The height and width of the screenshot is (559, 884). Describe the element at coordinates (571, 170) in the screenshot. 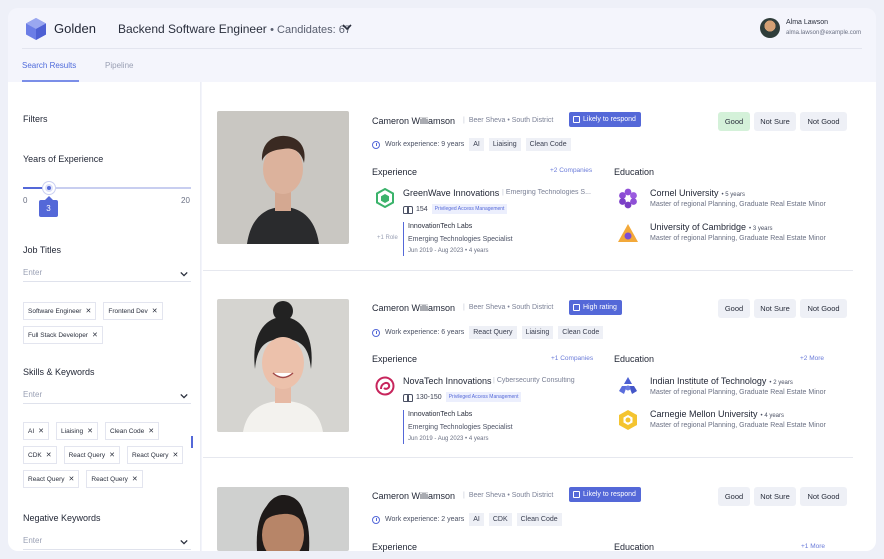

I see `more-companies-link: +2 Companies` at that location.